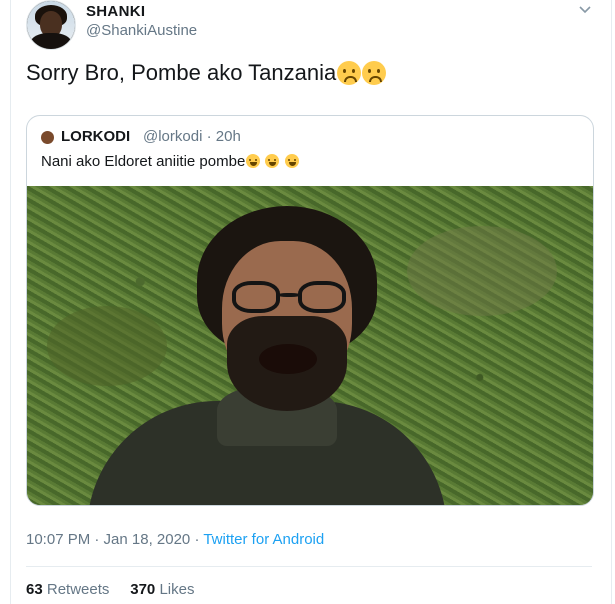 This screenshot has width=615, height=604. I want to click on tweet-timestamp: 10:07 PM · Jan 18, 2020 ·, so click(114, 539).